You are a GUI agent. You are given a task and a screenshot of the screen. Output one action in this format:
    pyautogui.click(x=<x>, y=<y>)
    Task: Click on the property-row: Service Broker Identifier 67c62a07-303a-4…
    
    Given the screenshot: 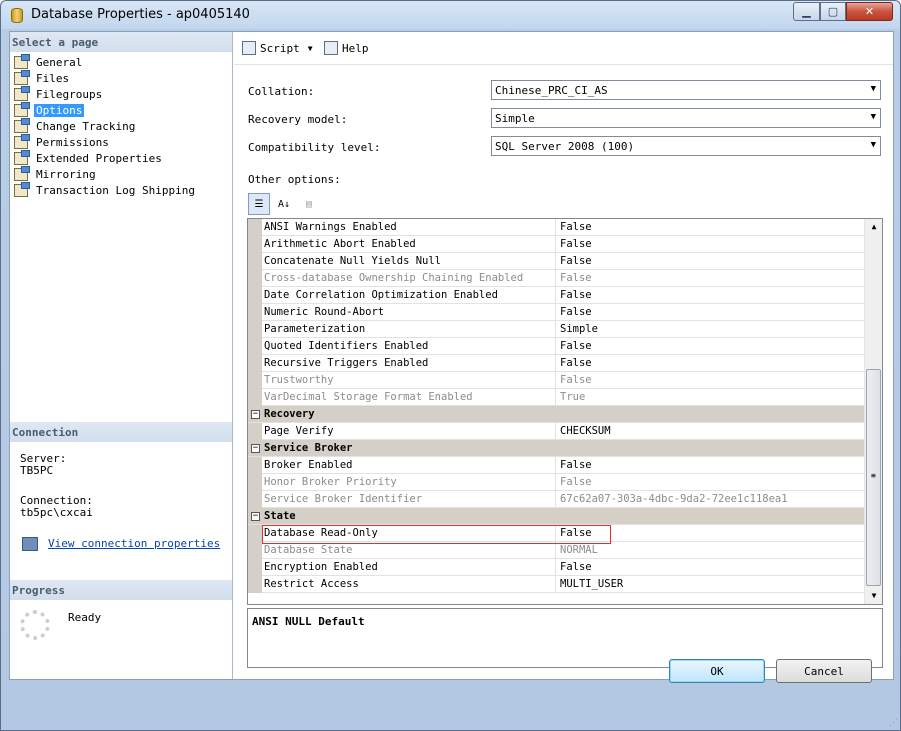 What is the action you would take?
    pyautogui.click(x=556, y=499)
    